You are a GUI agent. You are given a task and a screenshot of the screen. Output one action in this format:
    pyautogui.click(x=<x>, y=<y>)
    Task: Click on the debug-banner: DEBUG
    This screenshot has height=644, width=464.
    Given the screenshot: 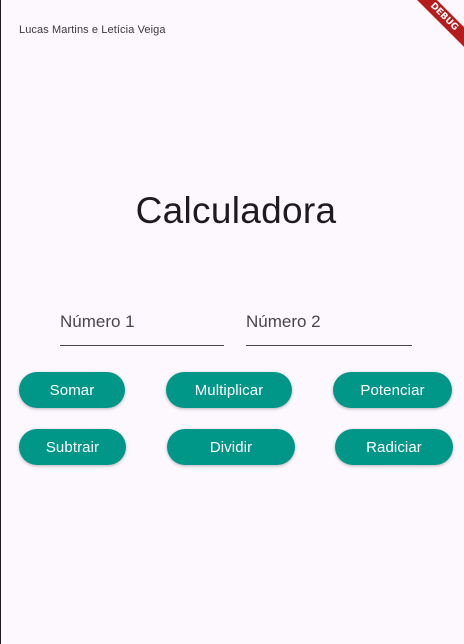 What is the action you would take?
    pyautogui.click(x=432, y=32)
    